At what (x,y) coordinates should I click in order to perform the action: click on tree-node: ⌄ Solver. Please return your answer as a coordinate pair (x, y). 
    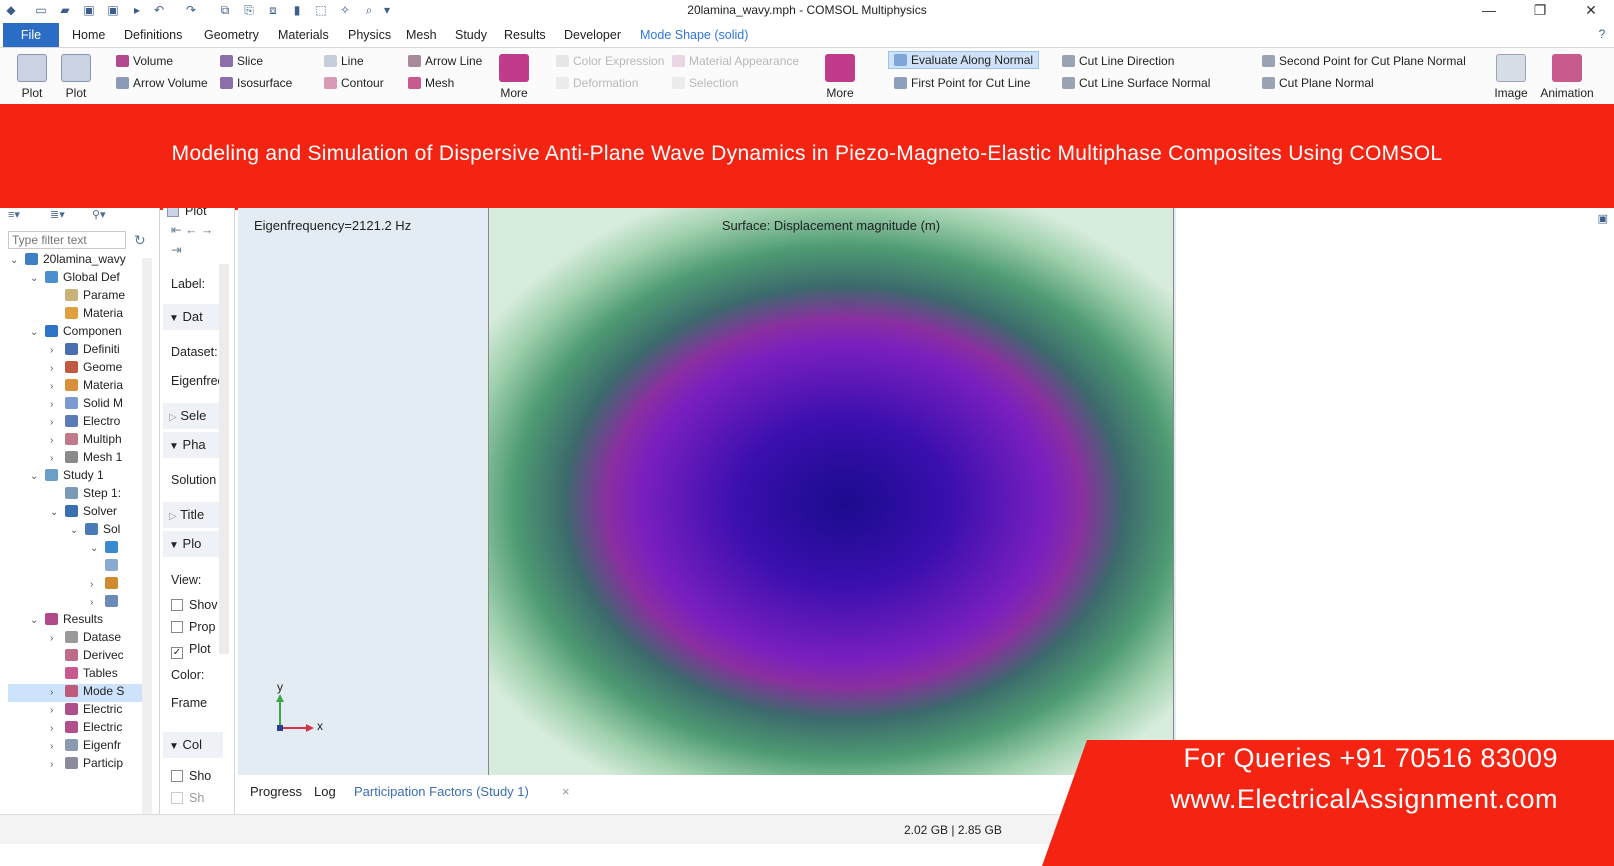
    Looking at the image, I should click on (100, 513).